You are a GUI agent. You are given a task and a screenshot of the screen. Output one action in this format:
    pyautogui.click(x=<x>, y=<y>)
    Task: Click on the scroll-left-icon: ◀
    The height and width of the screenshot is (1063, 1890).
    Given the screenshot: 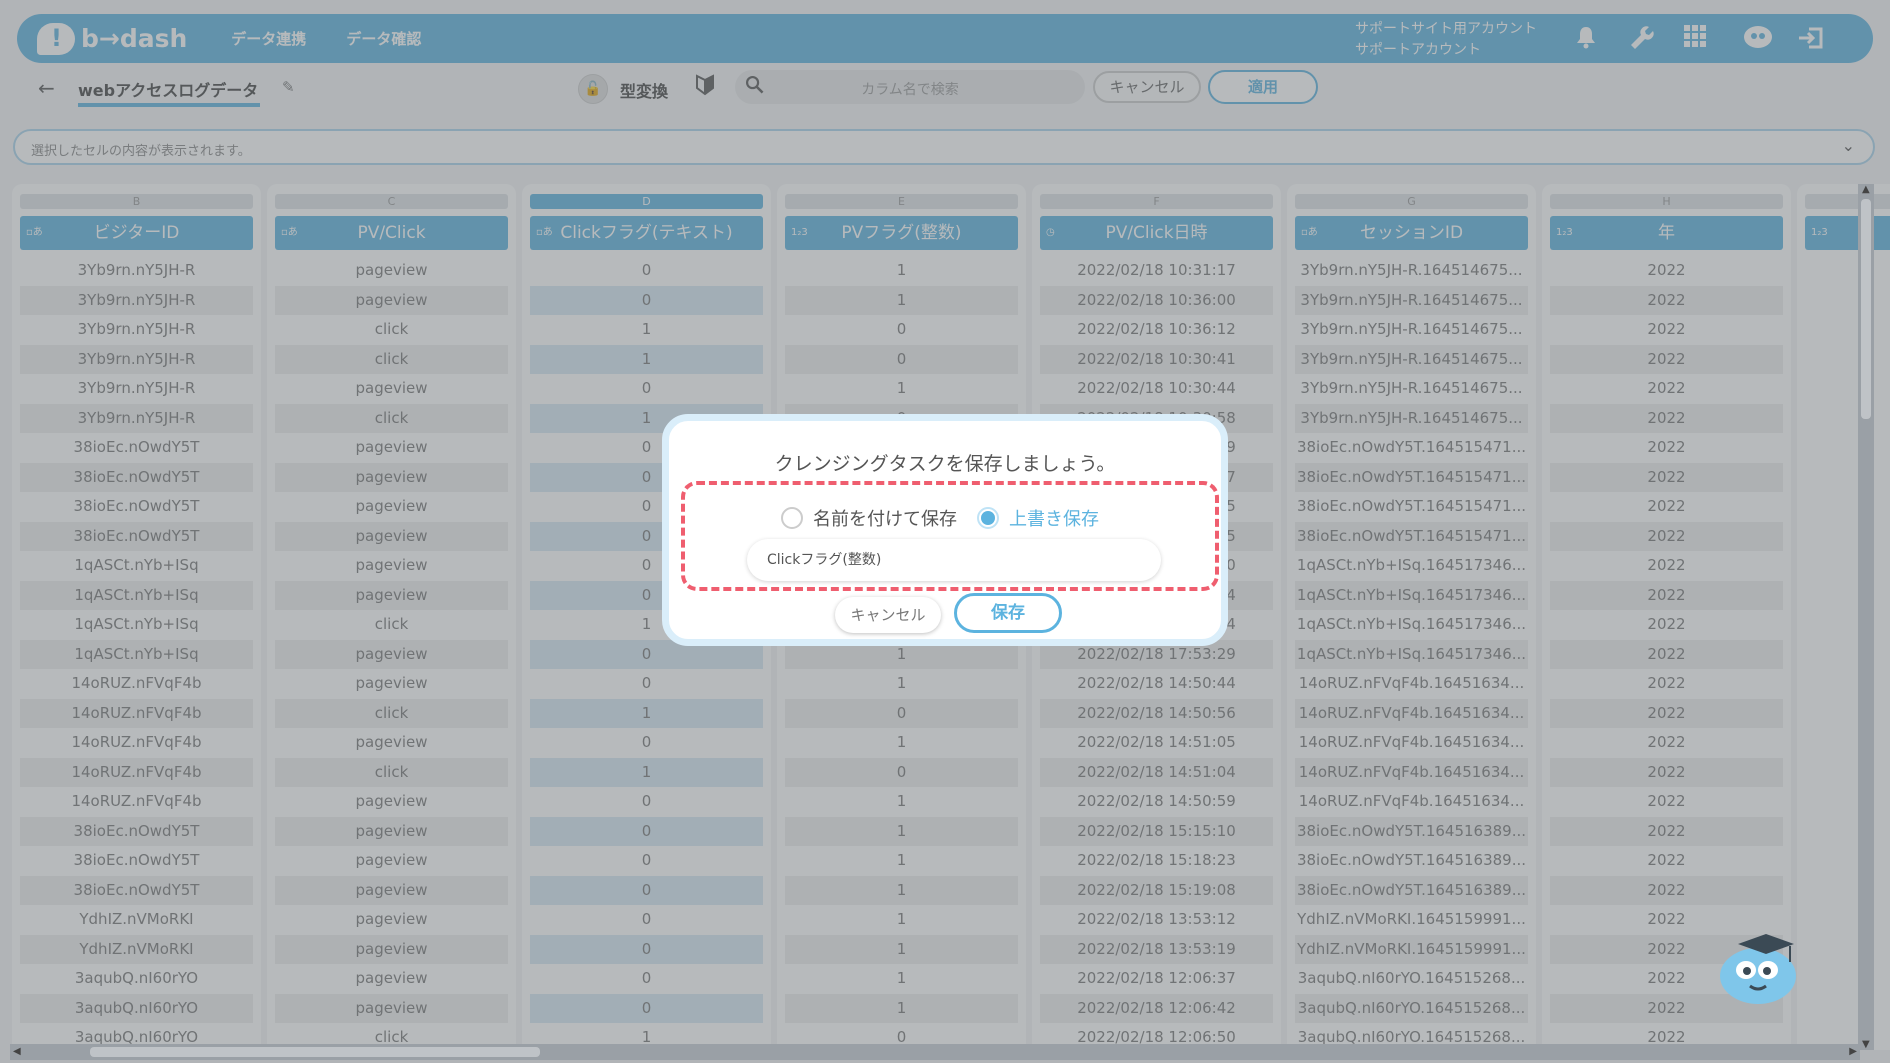 What is the action you would take?
    pyautogui.click(x=17, y=1051)
    